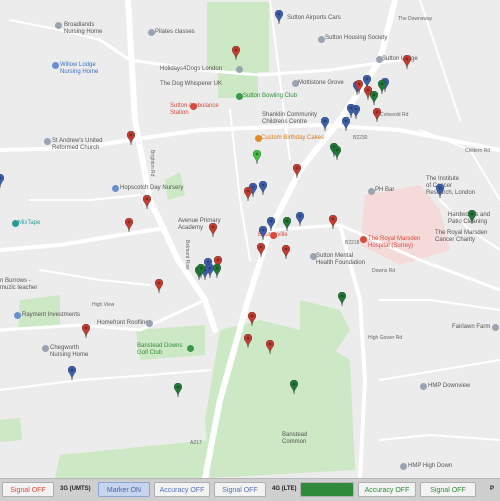  I want to click on label-banstead-downs: Banstead Downs Golf Club, so click(160, 349).